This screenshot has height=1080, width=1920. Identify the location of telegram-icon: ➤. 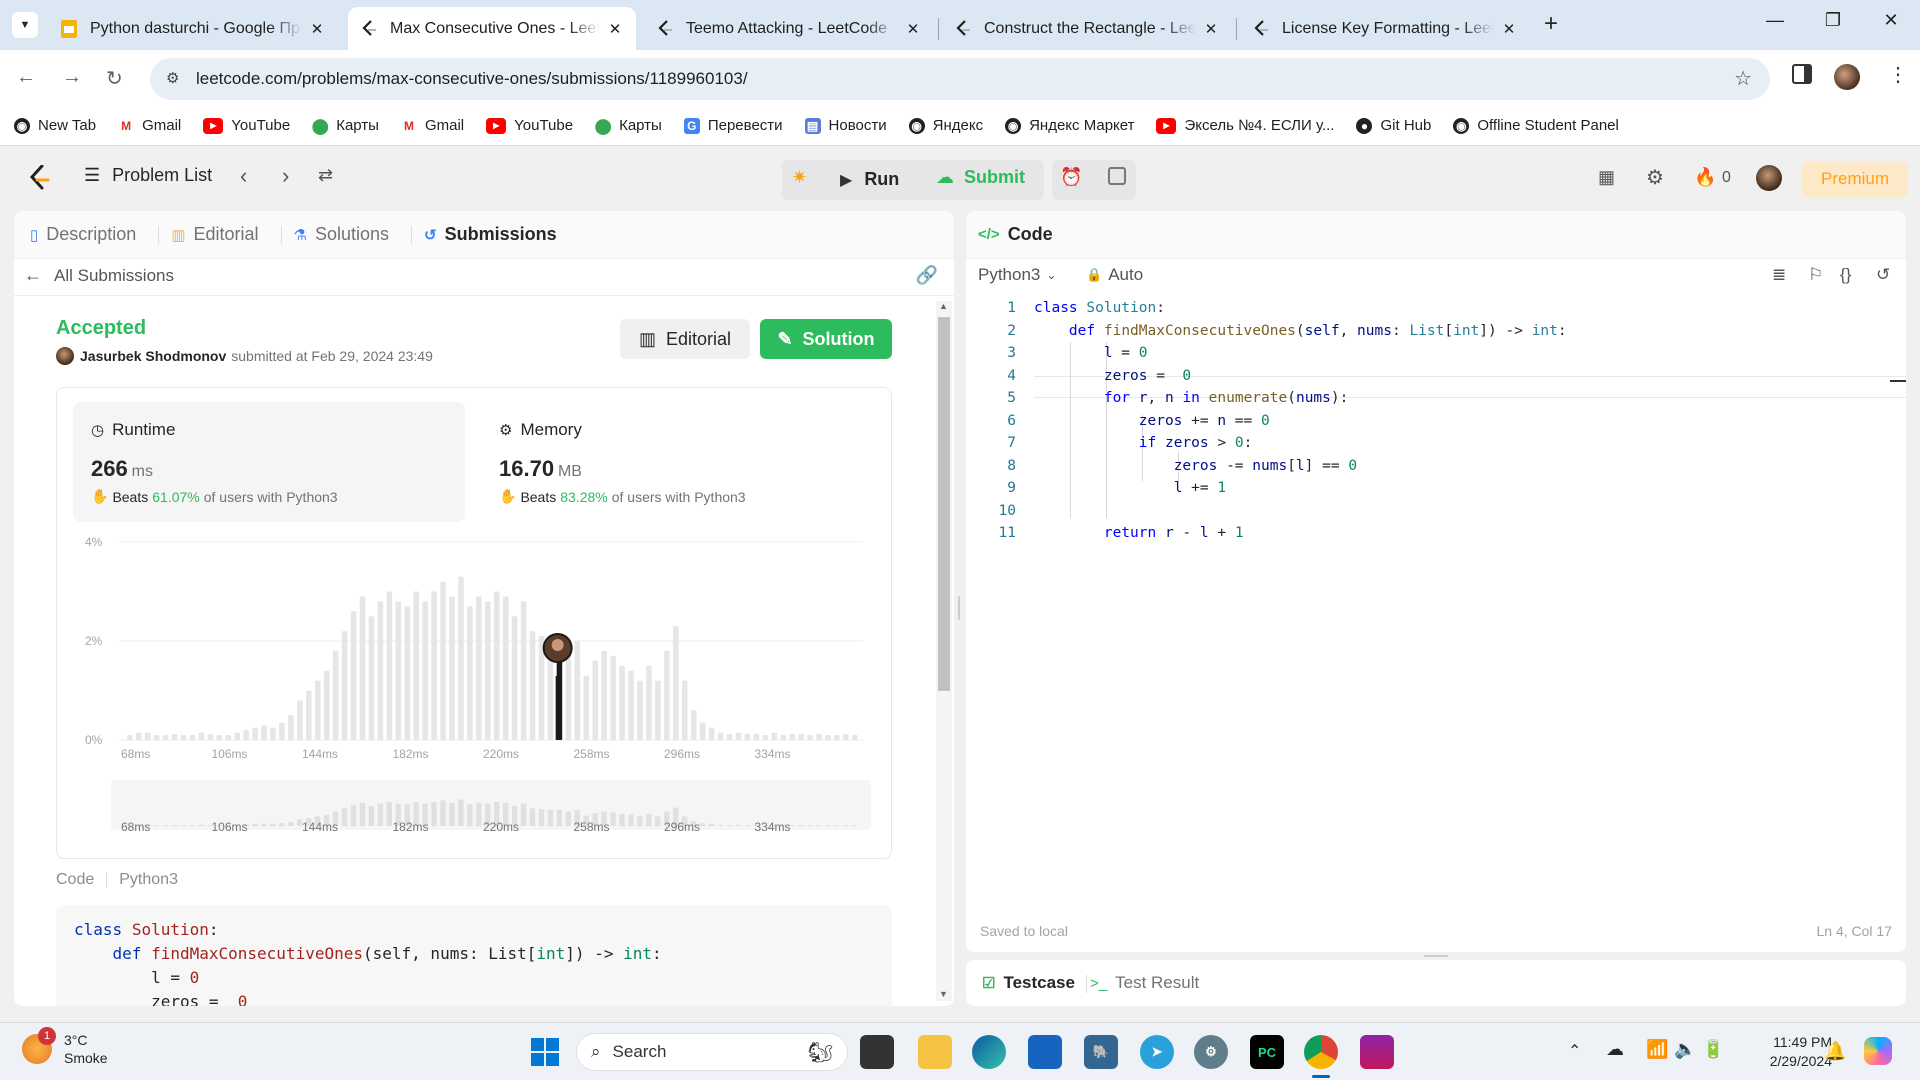
(1157, 1052).